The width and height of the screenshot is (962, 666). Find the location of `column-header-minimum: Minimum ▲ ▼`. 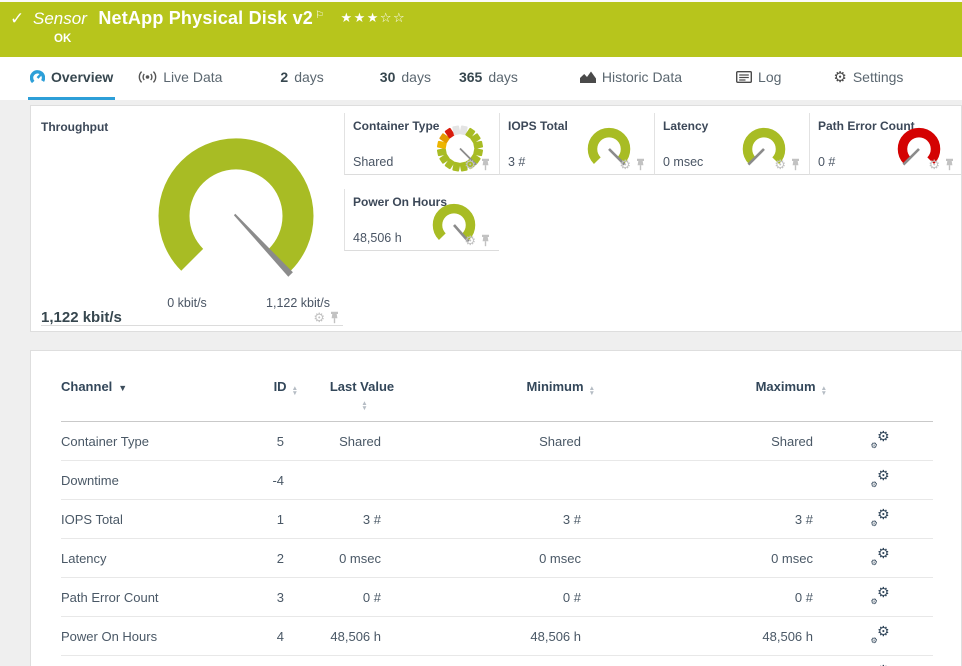

column-header-minimum: Minimum ▲ ▼ is located at coordinates (495, 386).